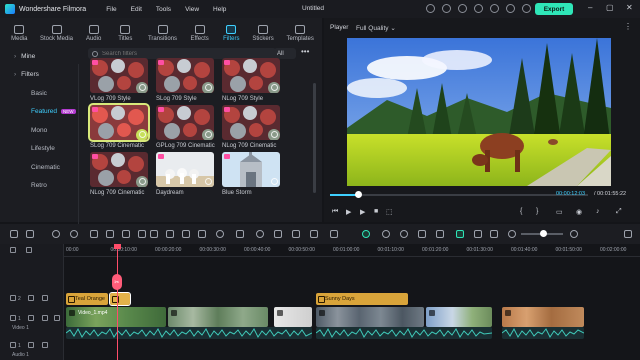 Image resolution: width=640 pixels, height=360 pixels. Describe the element at coordinates (219, 9) in the screenshot. I see `menu-help: Help` at that location.